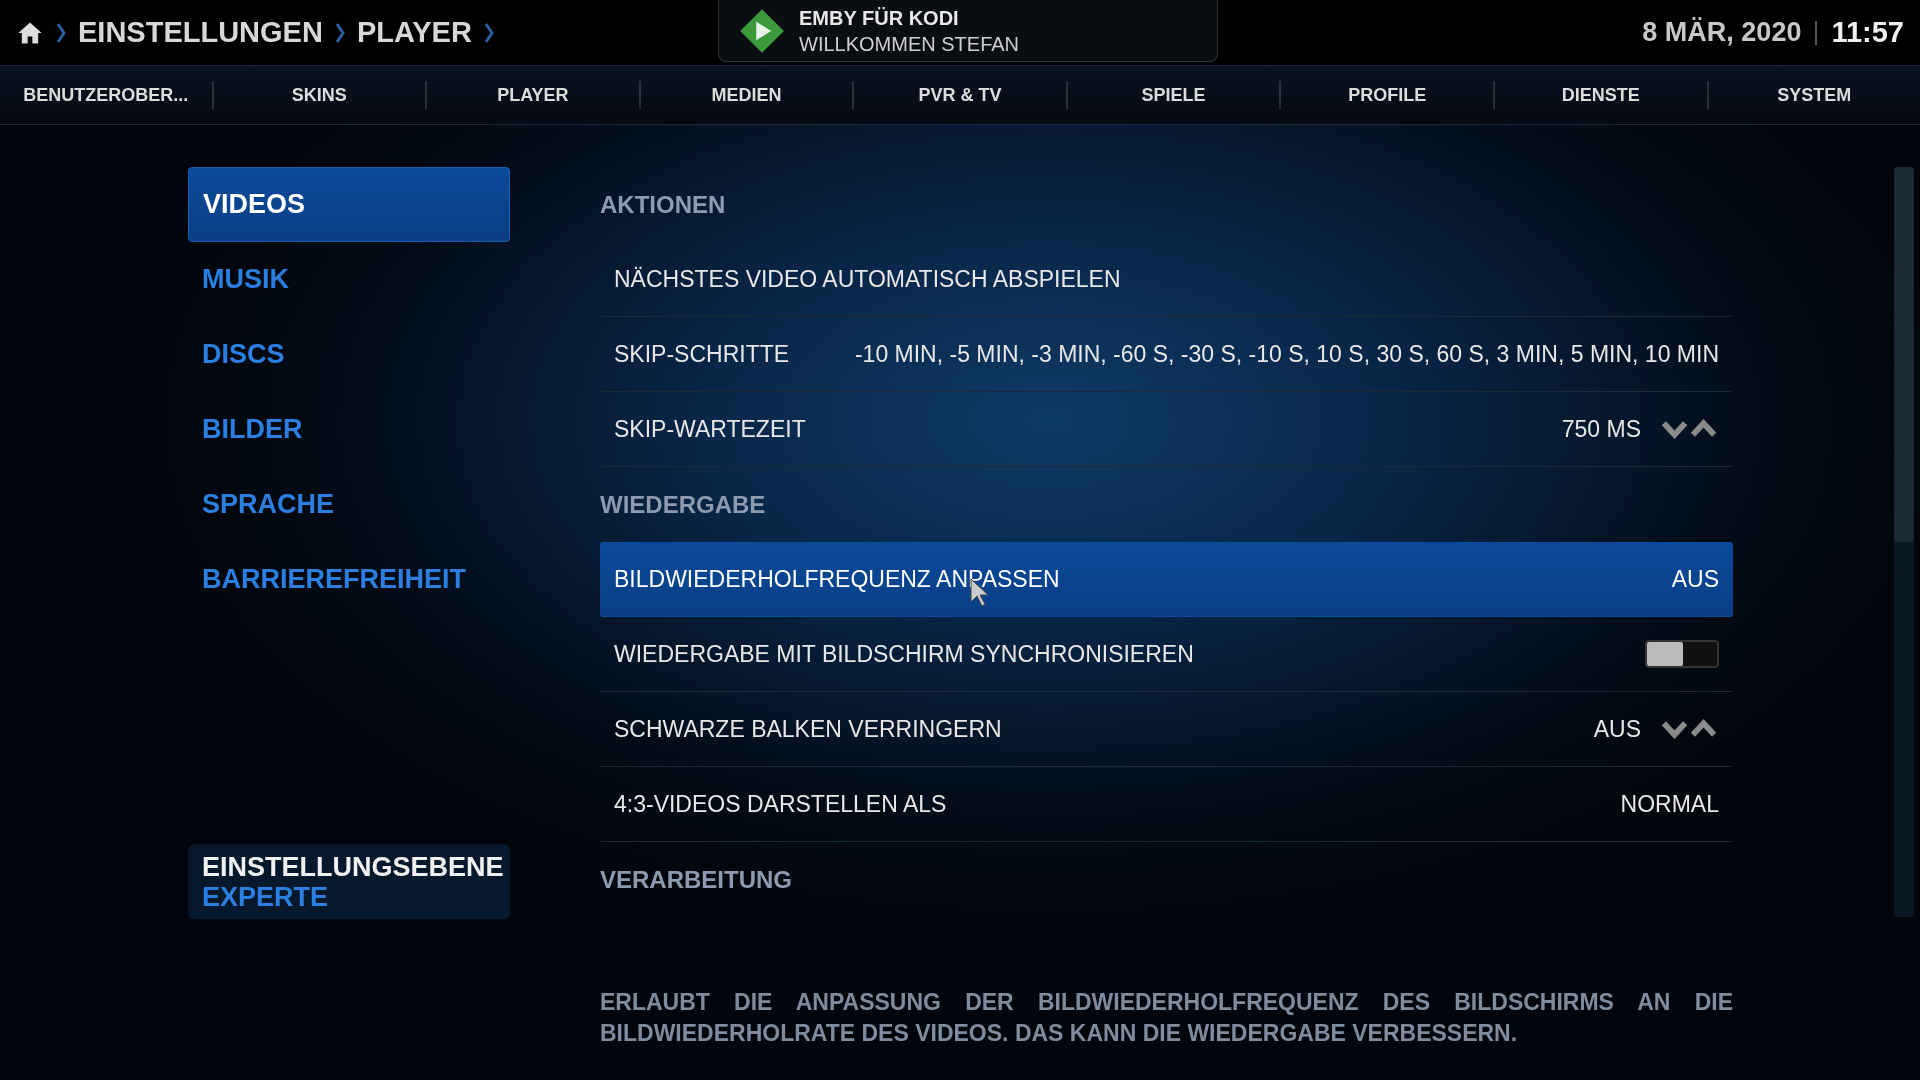 This screenshot has height=1080, width=1920. I want to click on play-logo-icon, so click(762, 30).